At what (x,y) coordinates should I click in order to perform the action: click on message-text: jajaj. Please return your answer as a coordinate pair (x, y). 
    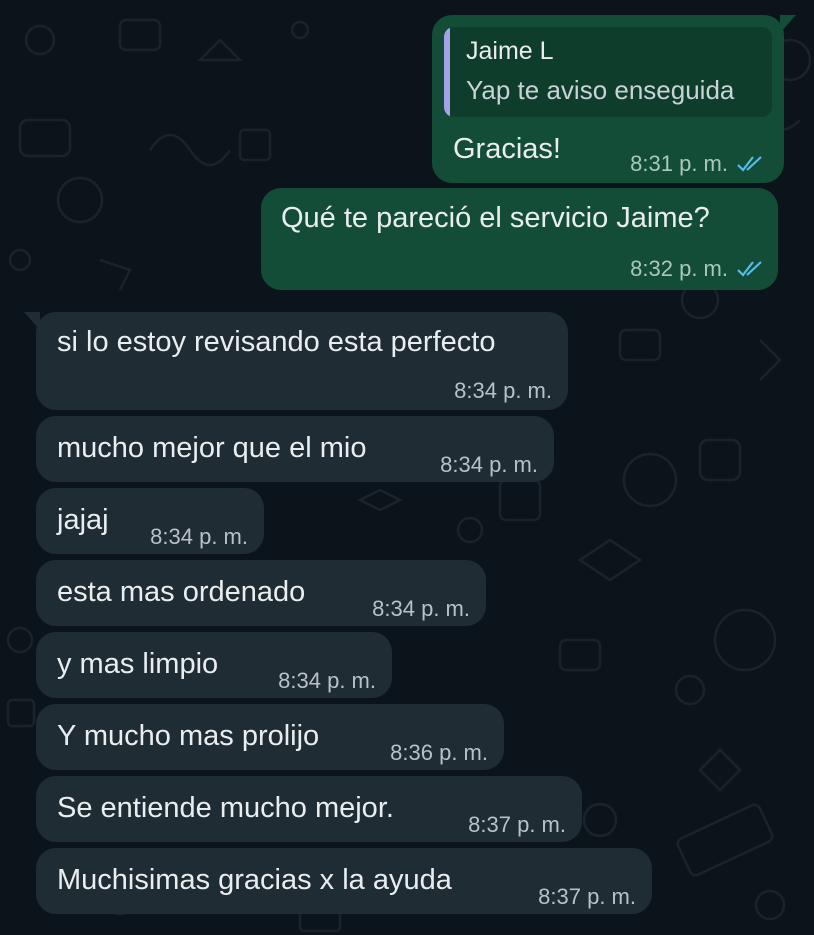
    Looking at the image, I should click on (83, 520).